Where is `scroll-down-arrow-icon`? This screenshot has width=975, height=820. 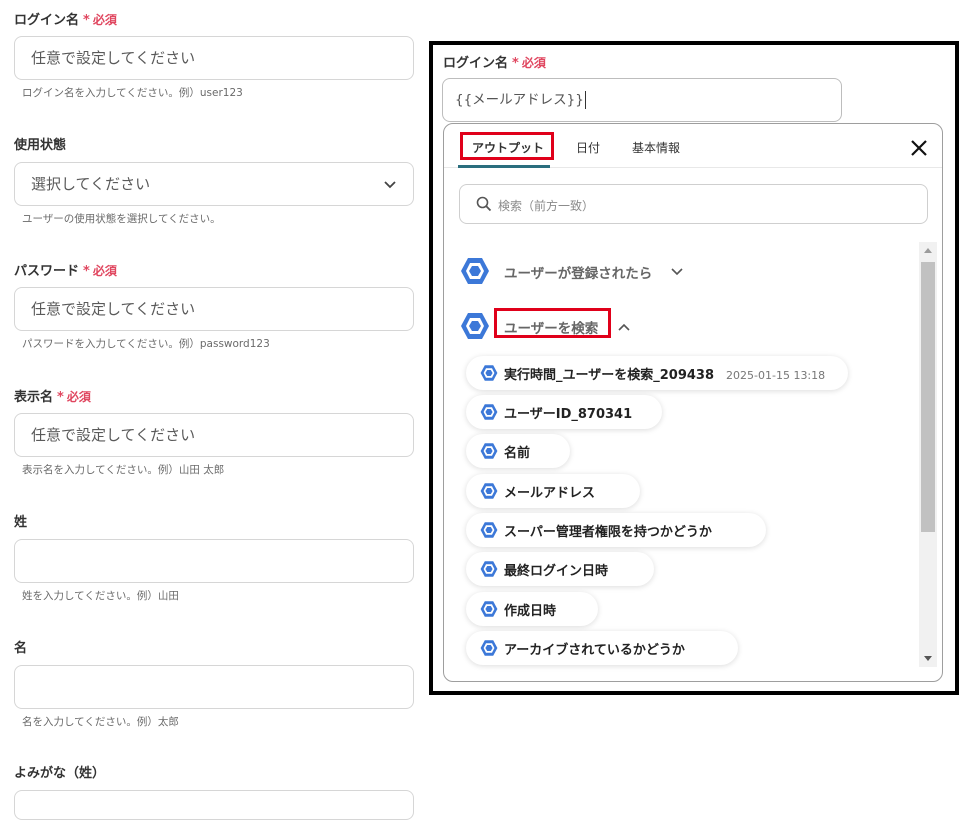
scroll-down-arrow-icon is located at coordinates (928, 658).